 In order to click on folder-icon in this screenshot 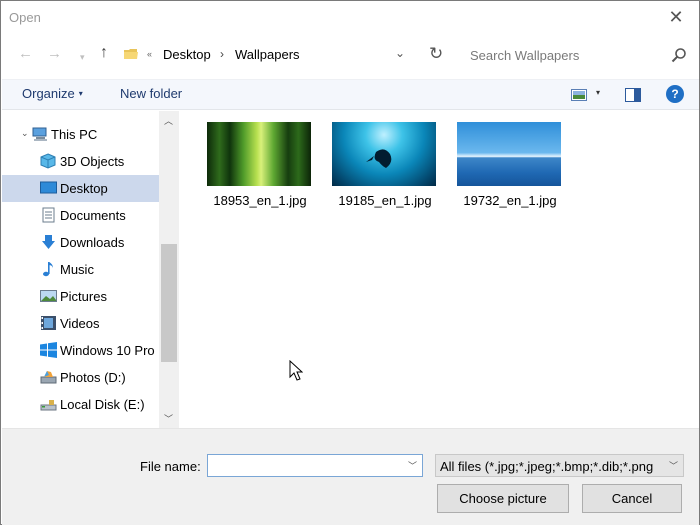, I will do `click(131, 54)`.